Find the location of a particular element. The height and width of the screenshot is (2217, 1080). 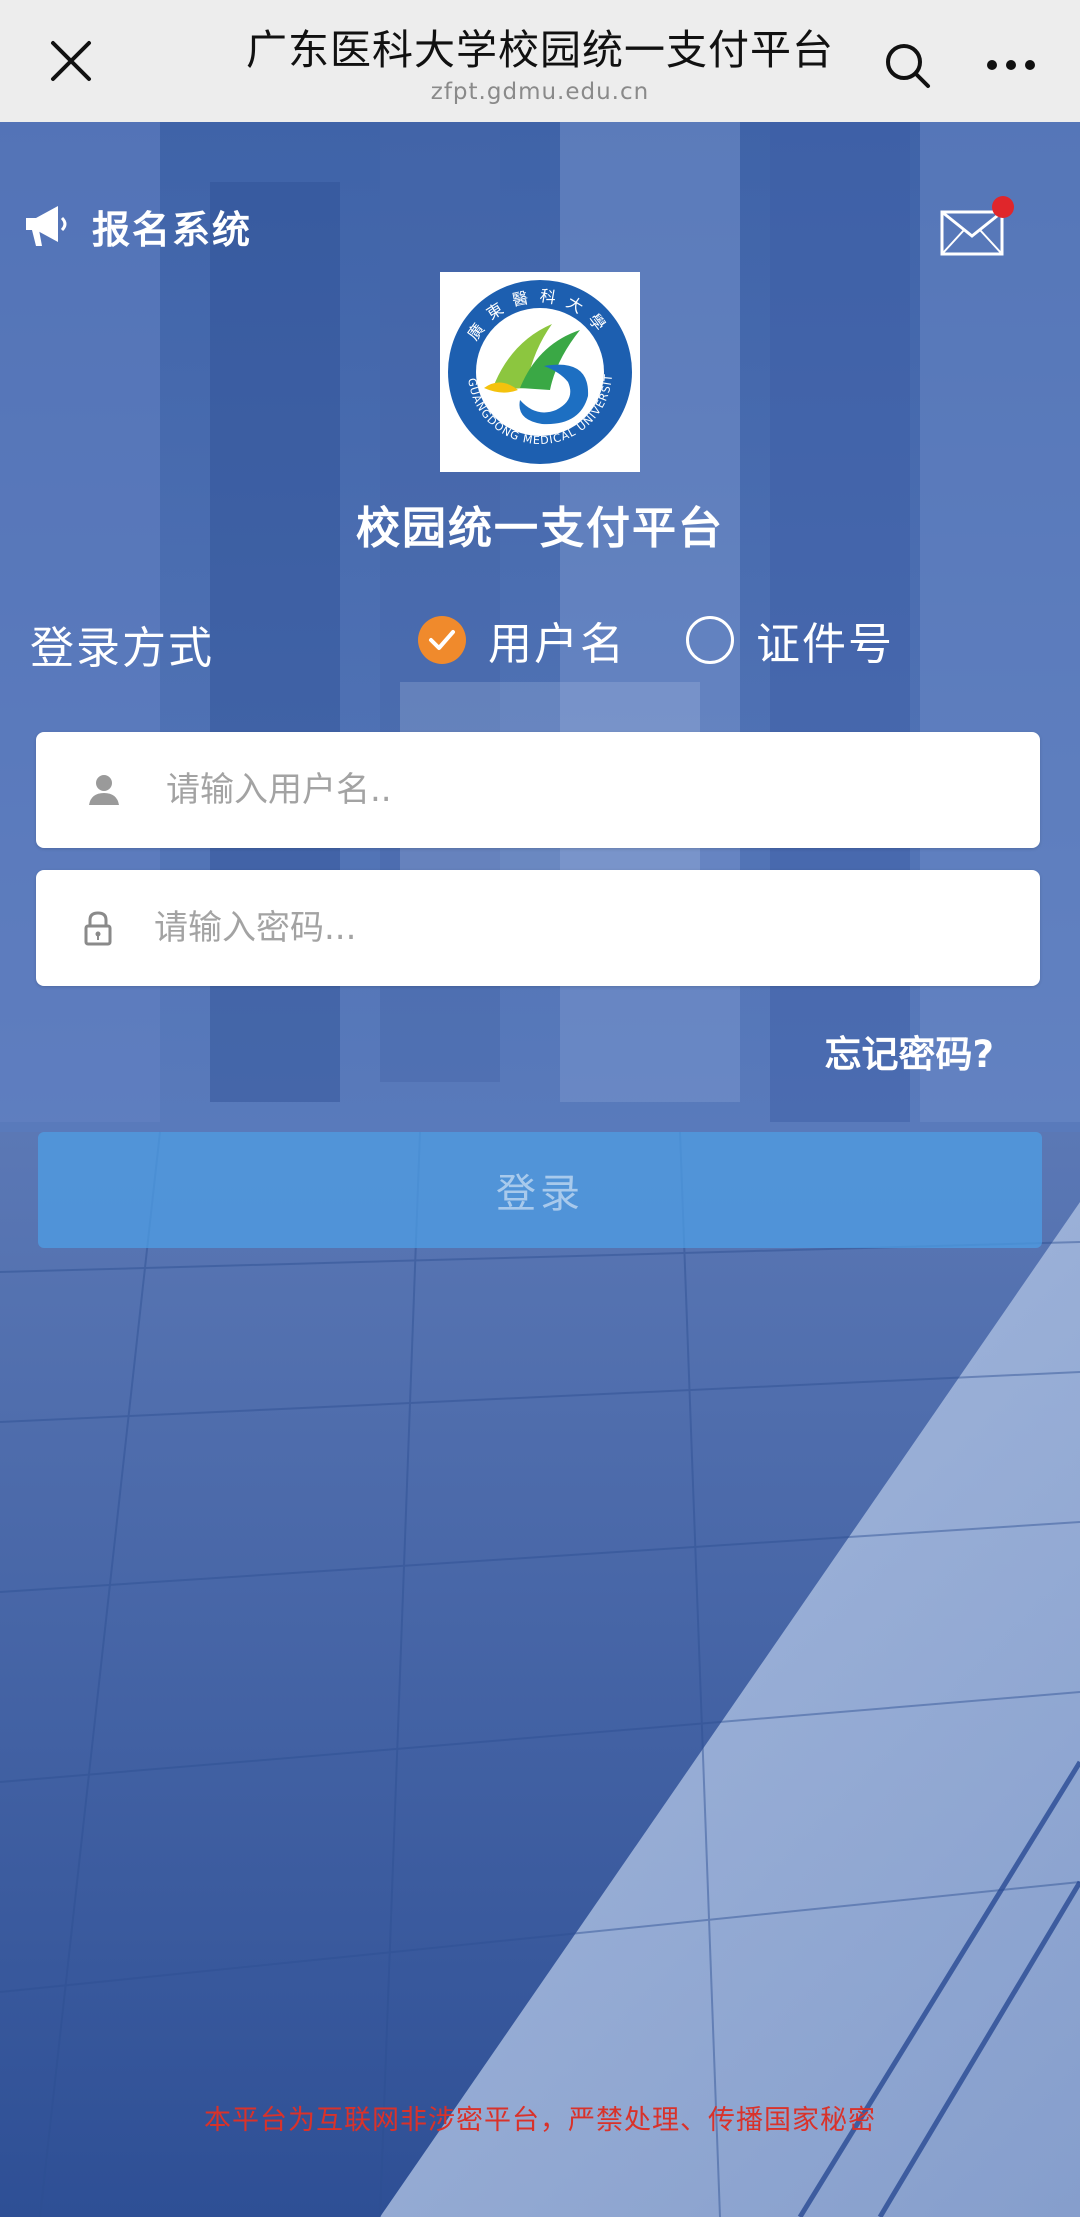

password-field-container is located at coordinates (538, 928).